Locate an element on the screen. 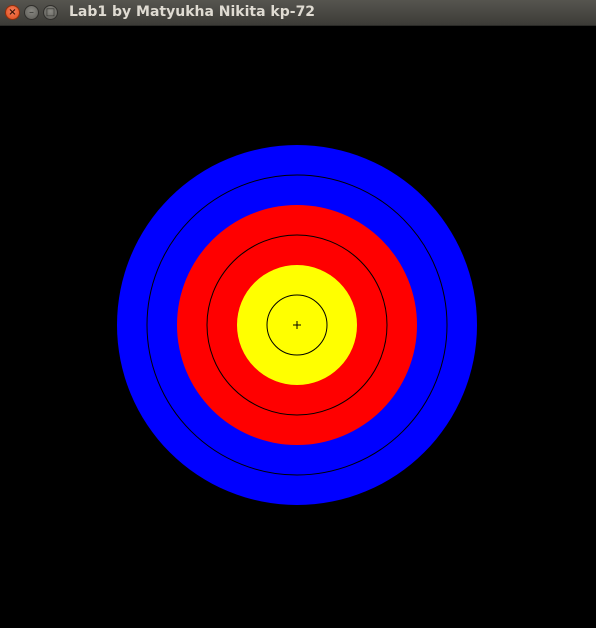  close-icon: × is located at coordinates (12, 12).